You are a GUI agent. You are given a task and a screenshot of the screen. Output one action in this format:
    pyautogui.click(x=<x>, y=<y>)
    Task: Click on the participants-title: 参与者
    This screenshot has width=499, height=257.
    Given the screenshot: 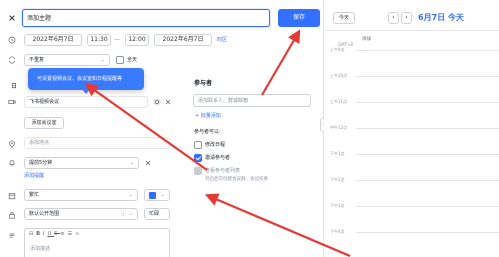 What is the action you would take?
    pyautogui.click(x=203, y=83)
    